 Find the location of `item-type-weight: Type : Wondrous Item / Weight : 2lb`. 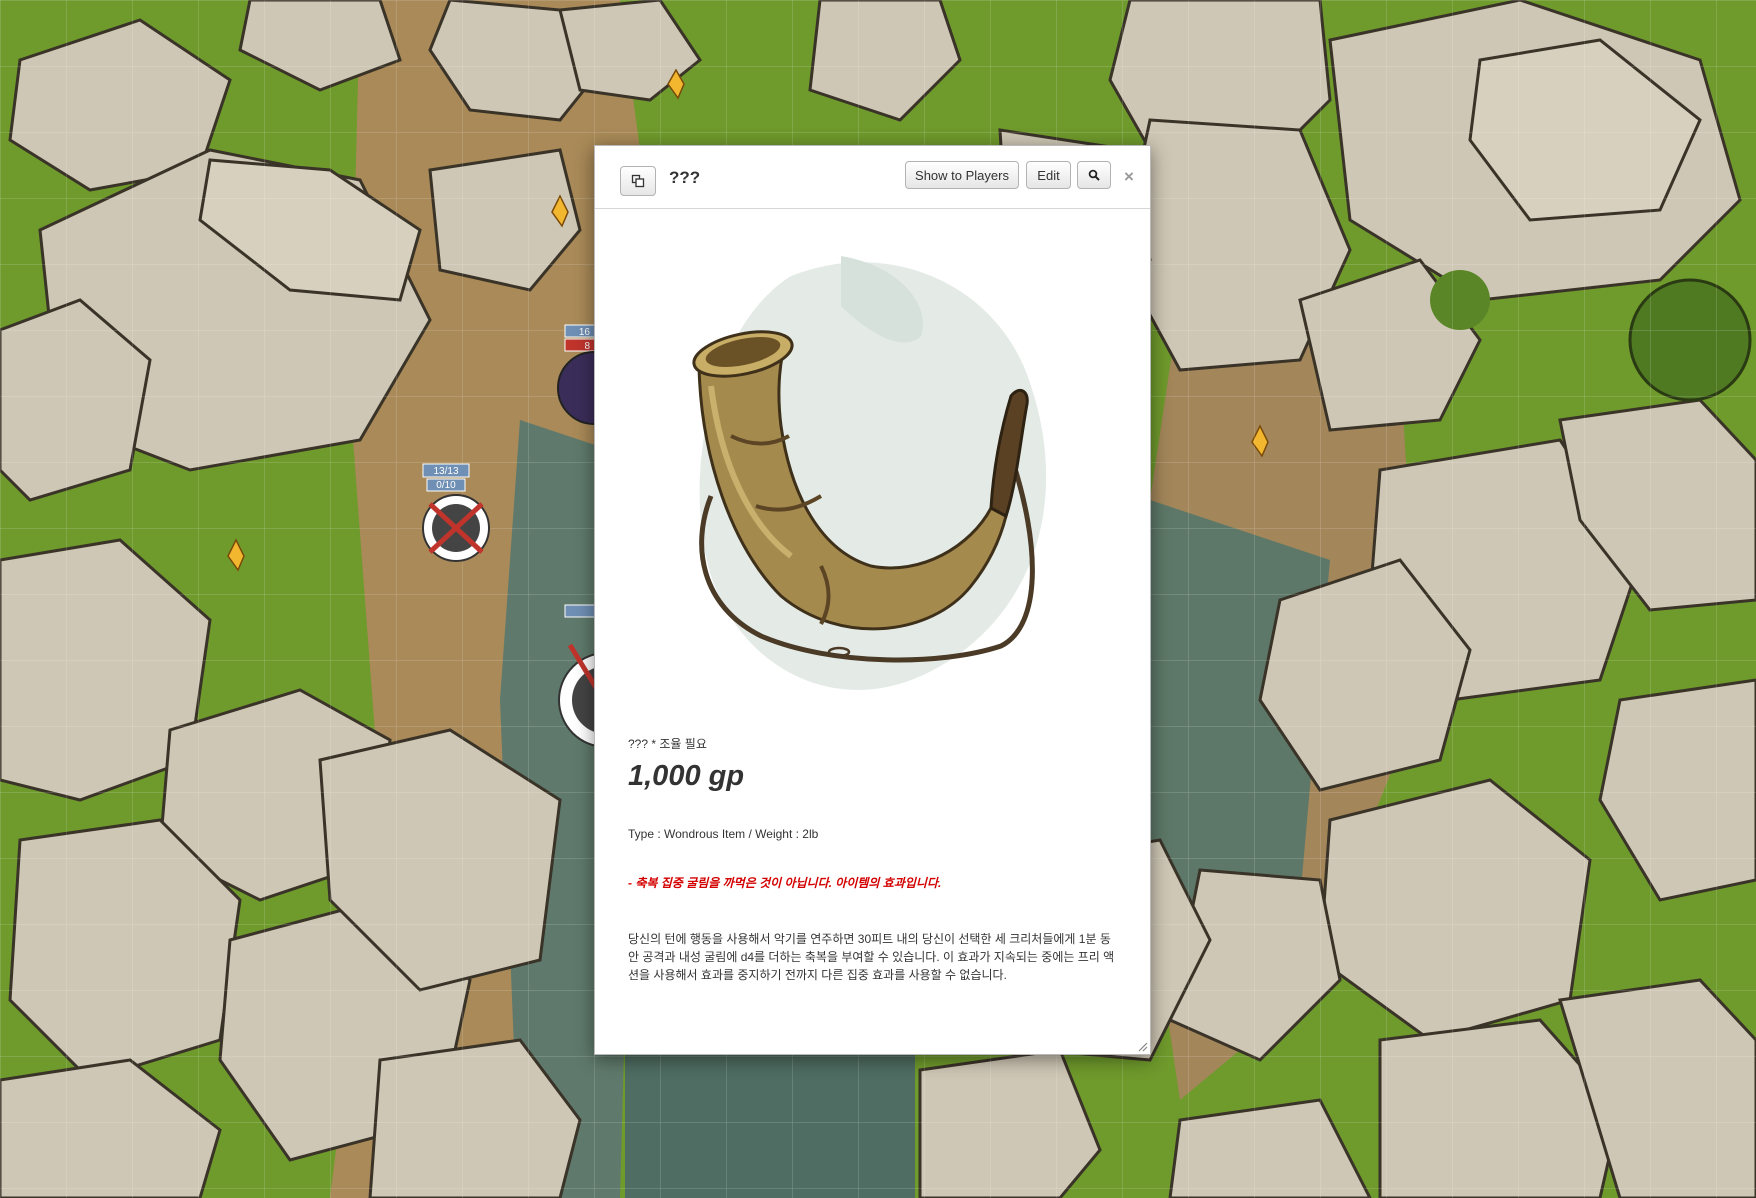

item-type-weight: Type : Wondrous Item / Weight : 2lb is located at coordinates (723, 834).